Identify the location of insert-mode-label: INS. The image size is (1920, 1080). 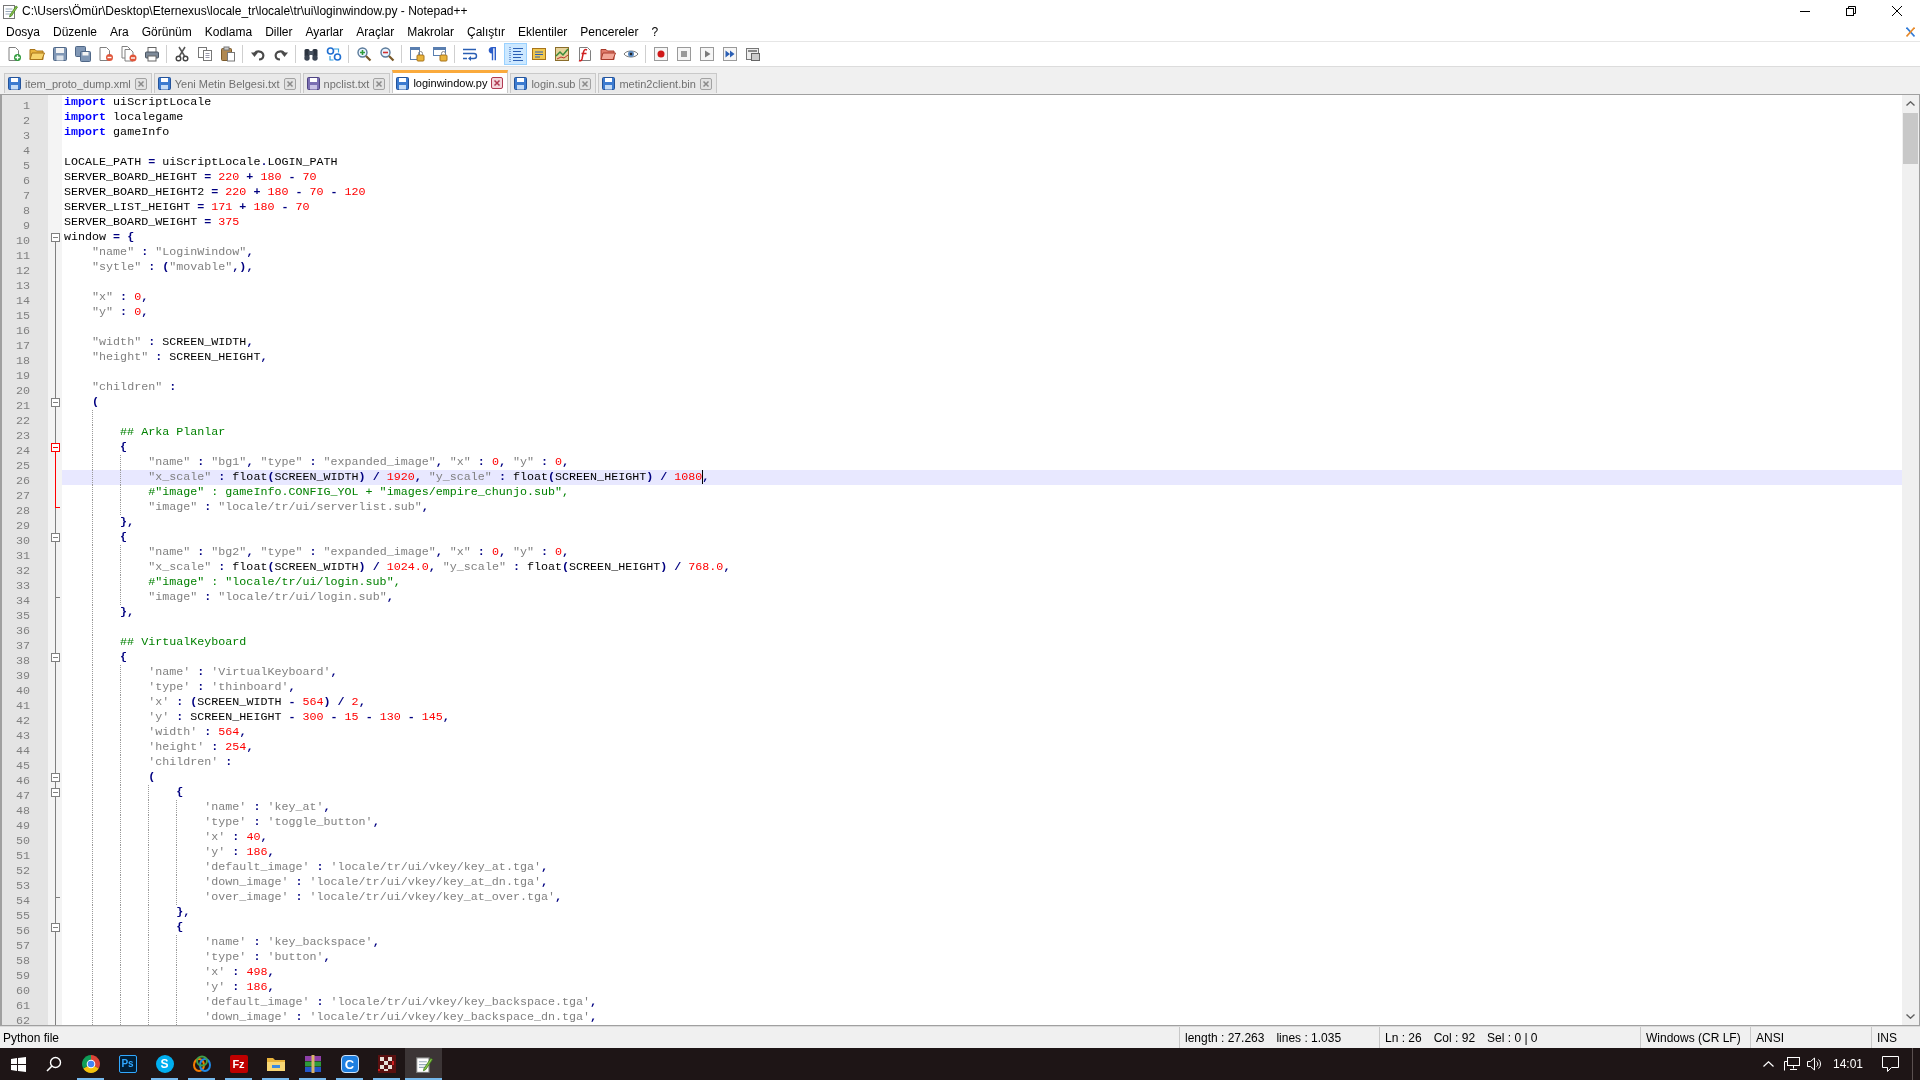
(1887, 1037).